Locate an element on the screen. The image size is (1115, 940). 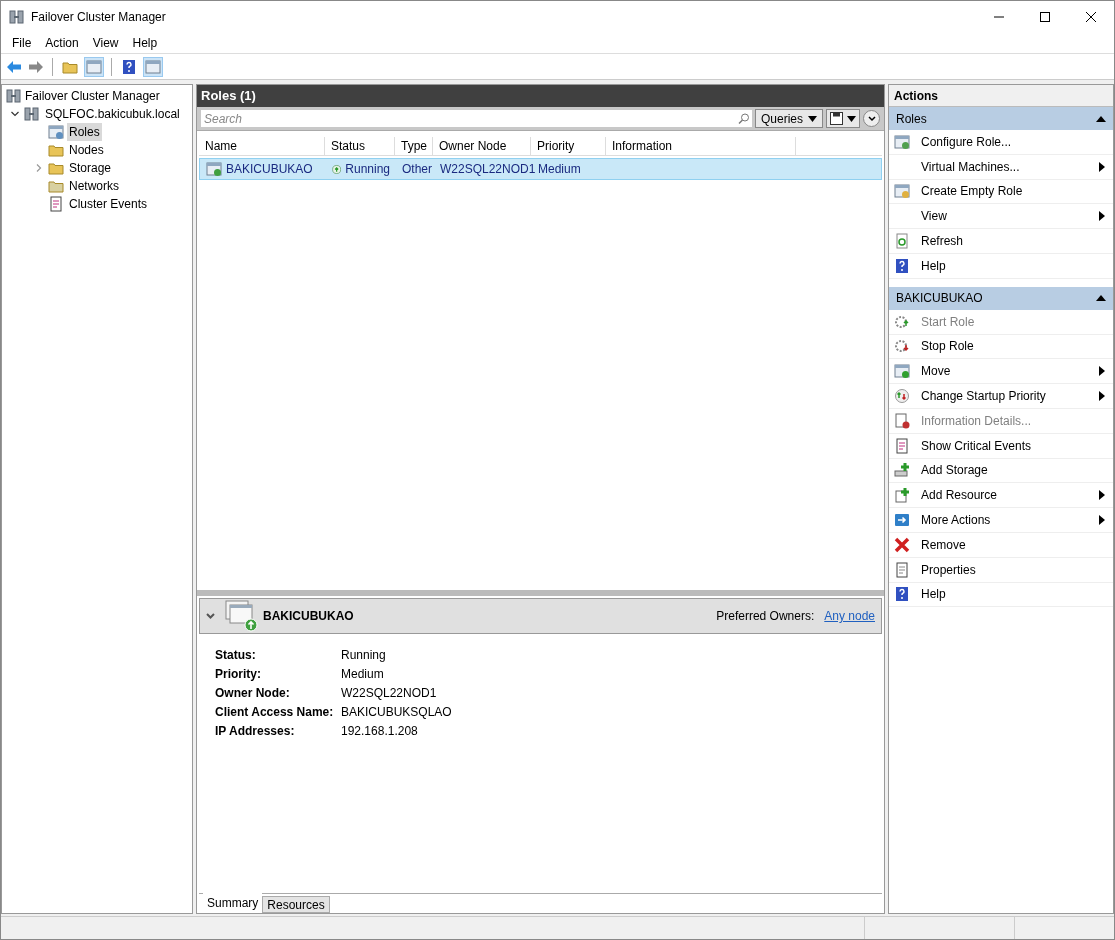
save-icon is located at coordinates (836, 118).